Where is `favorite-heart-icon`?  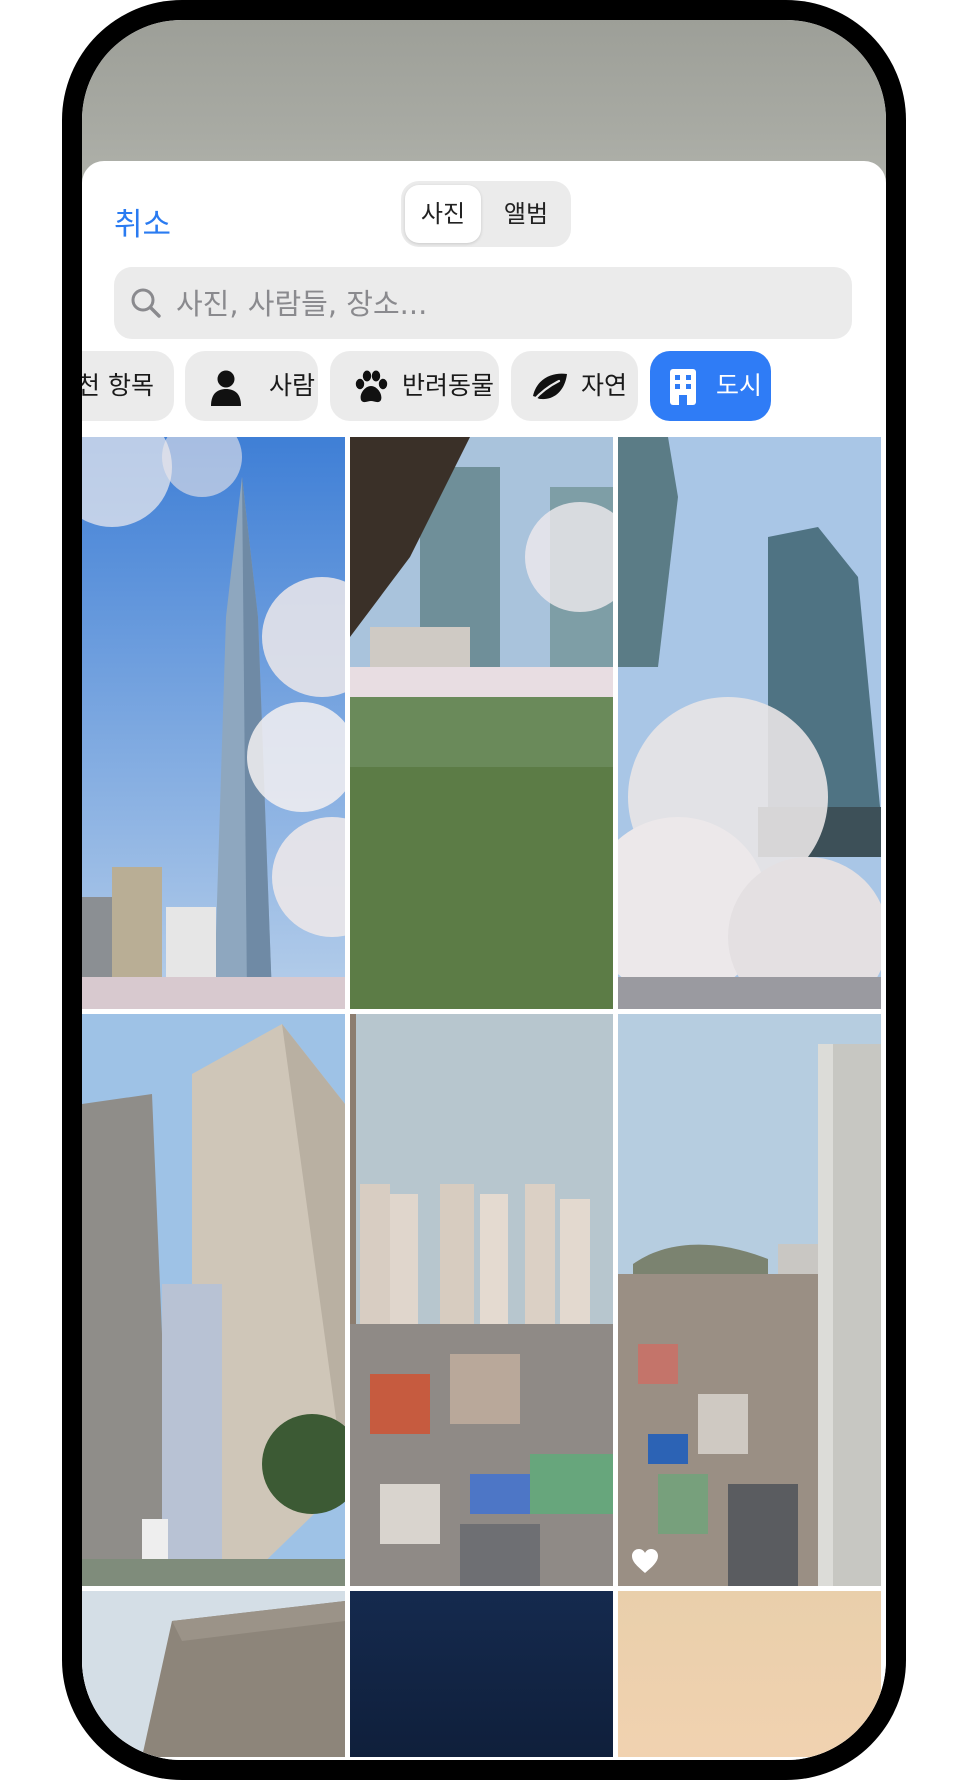 favorite-heart-icon is located at coordinates (645, 1561).